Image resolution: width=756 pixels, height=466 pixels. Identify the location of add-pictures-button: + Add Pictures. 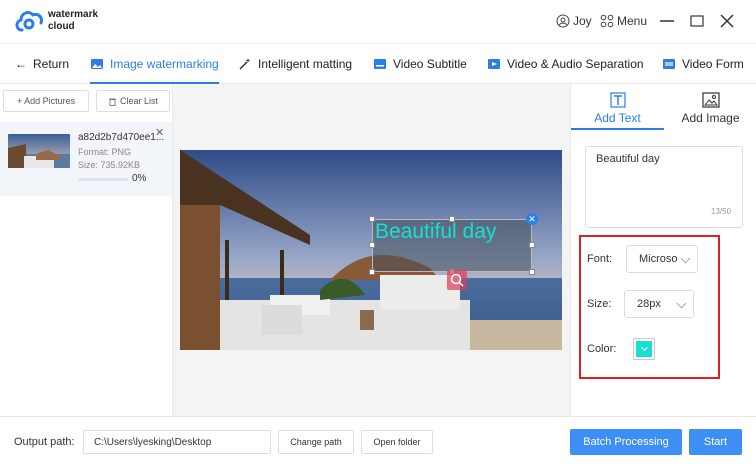
(46, 101).